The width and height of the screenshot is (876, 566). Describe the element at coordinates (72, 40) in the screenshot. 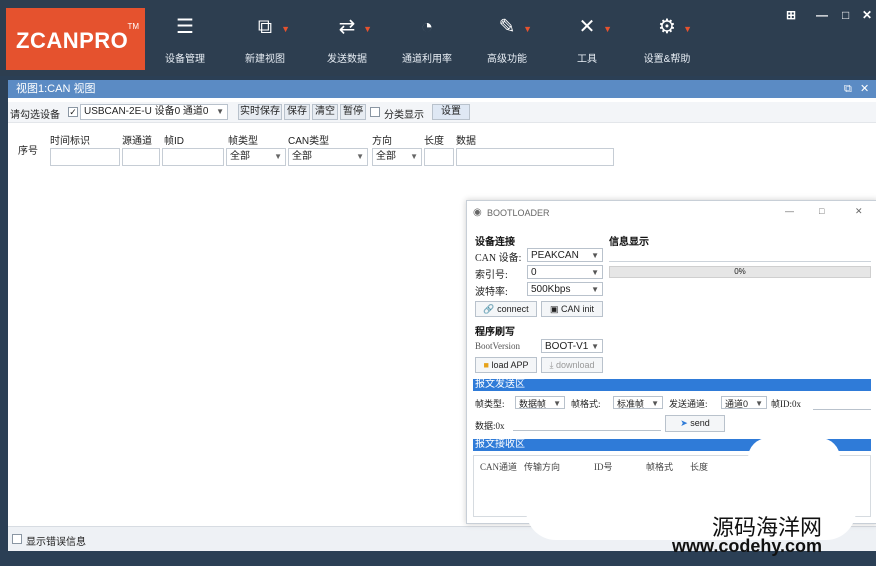

I see `logo-text: ZCANPRO` at that location.